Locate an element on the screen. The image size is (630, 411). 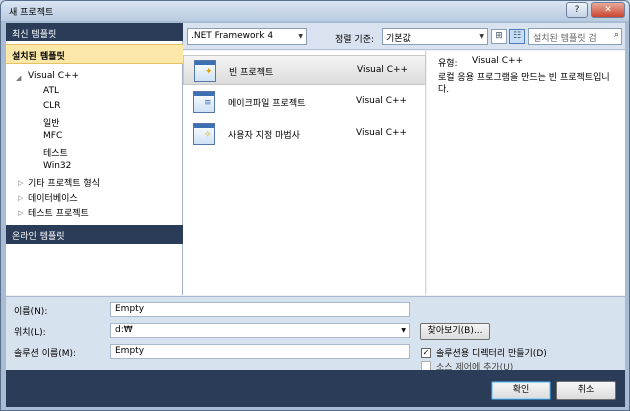
tree-item-clr: CLR is located at coordinates (52, 106).